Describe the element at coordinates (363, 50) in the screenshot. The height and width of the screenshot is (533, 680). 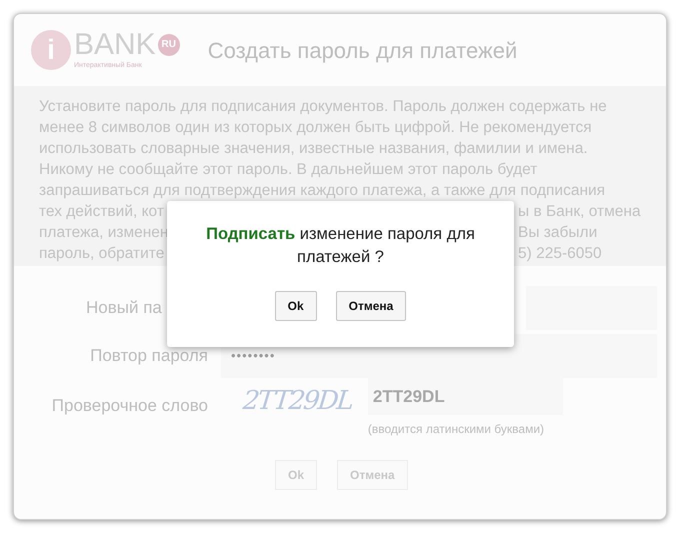
I see `page-title: Создать пароль для платежей` at that location.